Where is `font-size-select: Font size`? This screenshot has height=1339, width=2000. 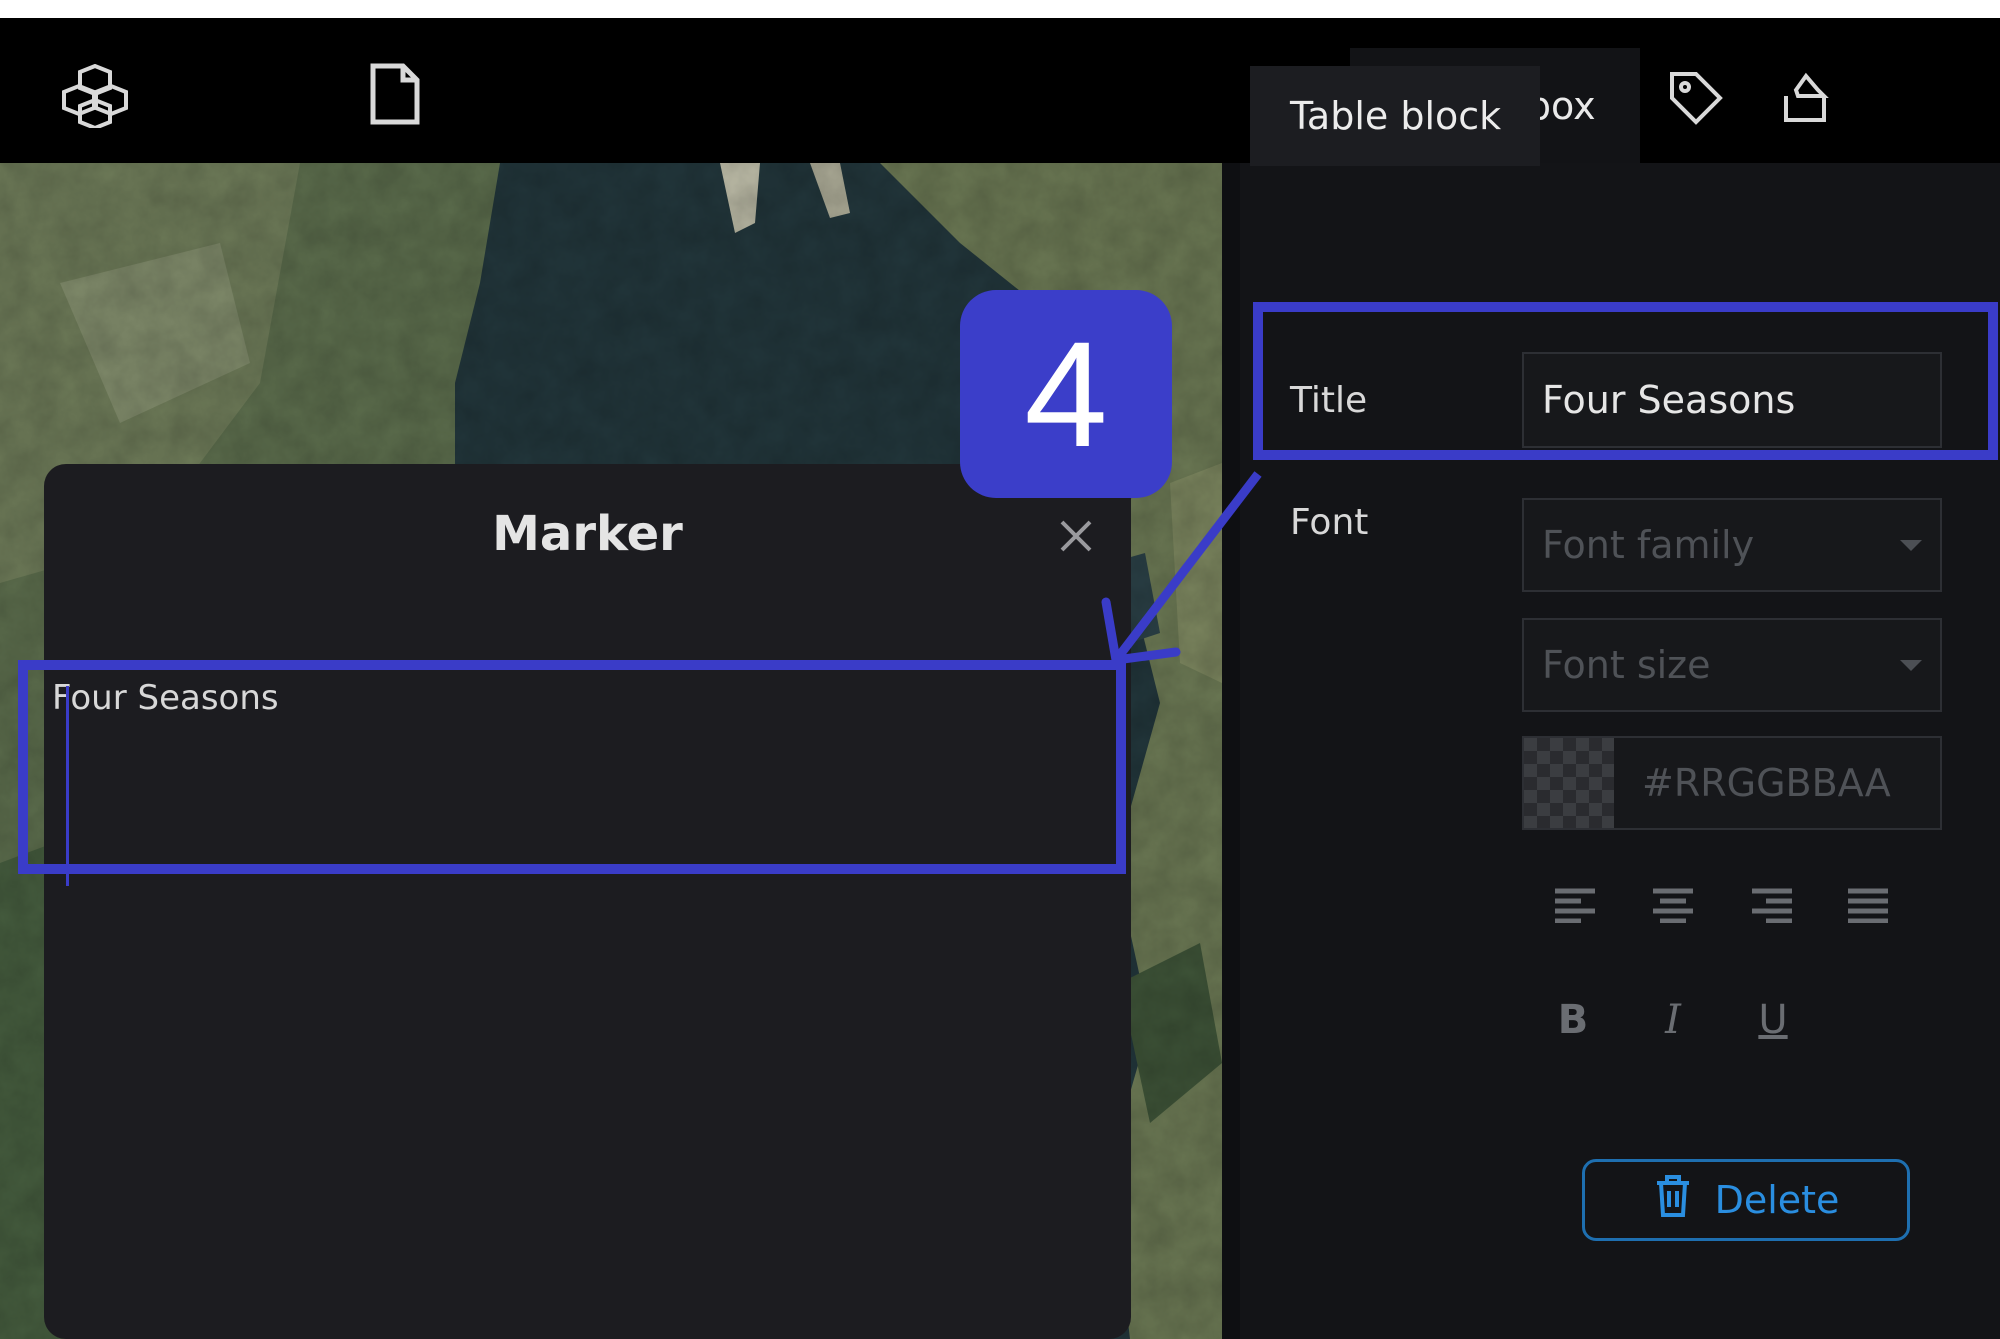 font-size-select: Font size is located at coordinates (1732, 665).